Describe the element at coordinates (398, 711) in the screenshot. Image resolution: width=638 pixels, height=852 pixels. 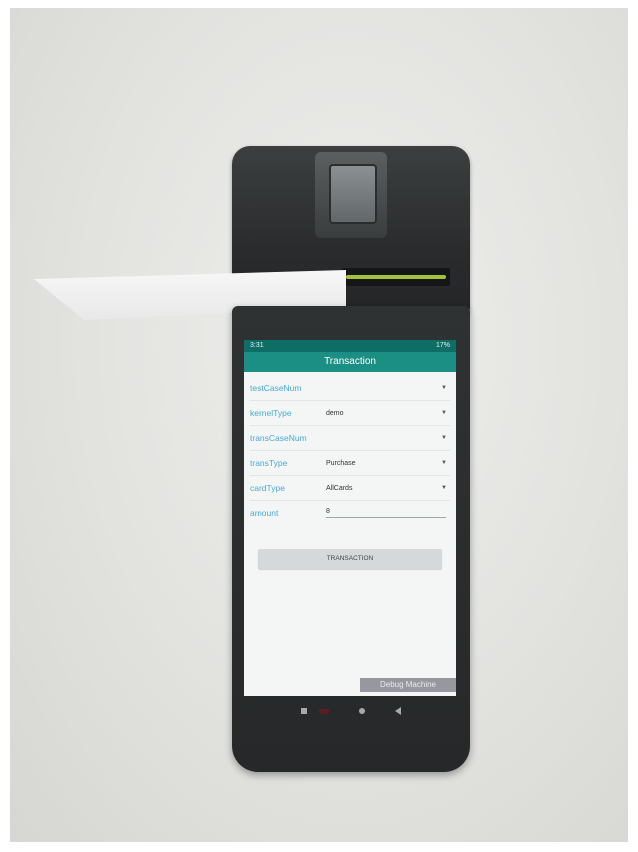
I see `back-icon` at that location.